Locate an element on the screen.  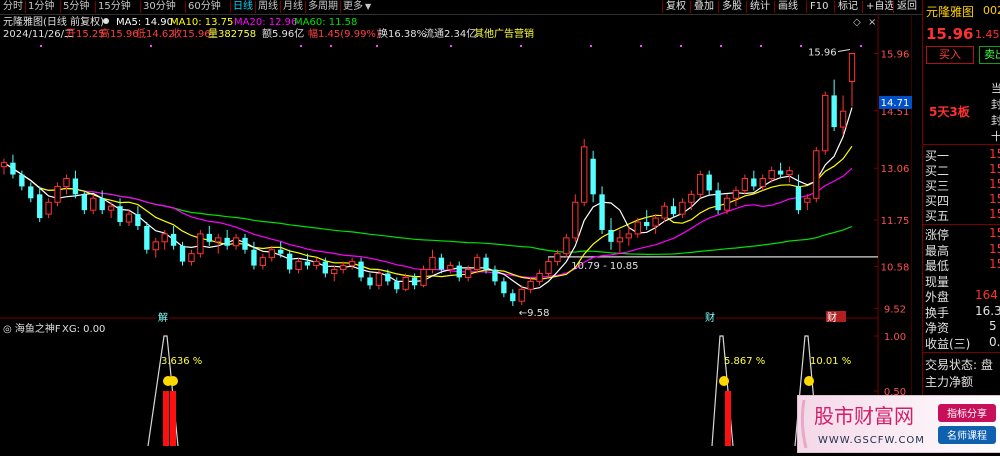
tab-timeframe-0: 分时 is located at coordinates (13, 7).